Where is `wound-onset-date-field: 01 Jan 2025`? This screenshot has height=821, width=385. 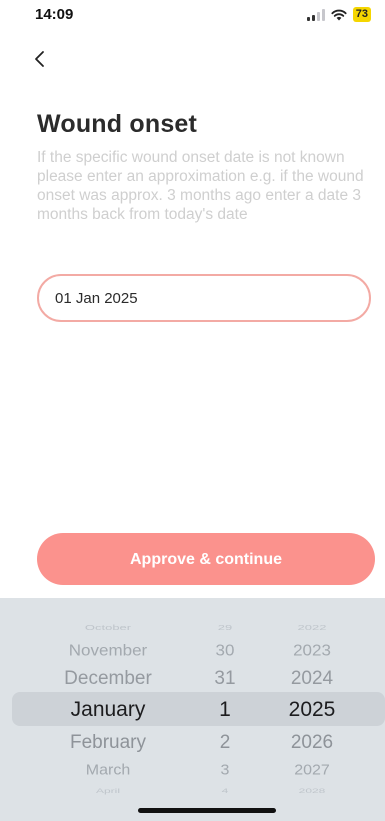 wound-onset-date-field: 01 Jan 2025 is located at coordinates (204, 298).